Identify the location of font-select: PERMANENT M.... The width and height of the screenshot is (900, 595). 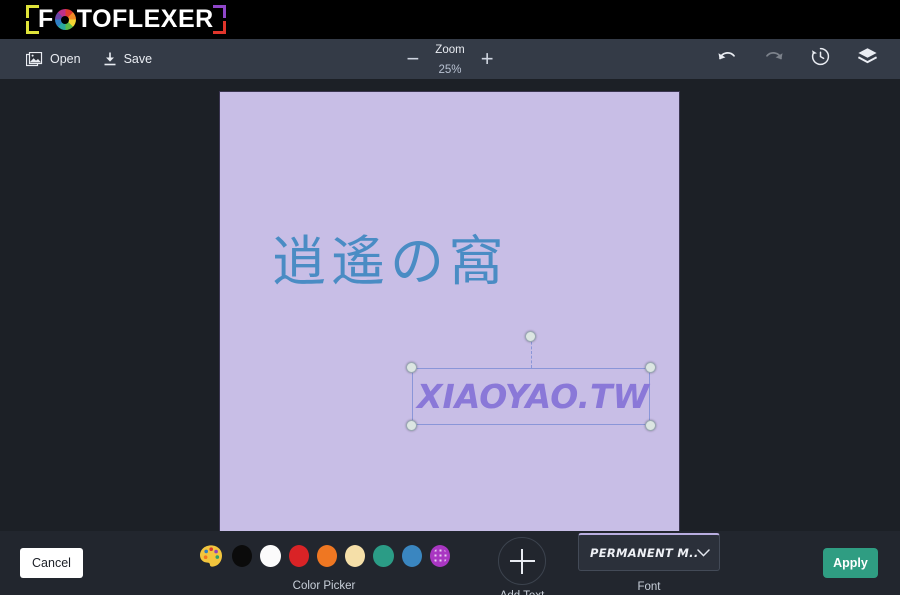
(649, 552).